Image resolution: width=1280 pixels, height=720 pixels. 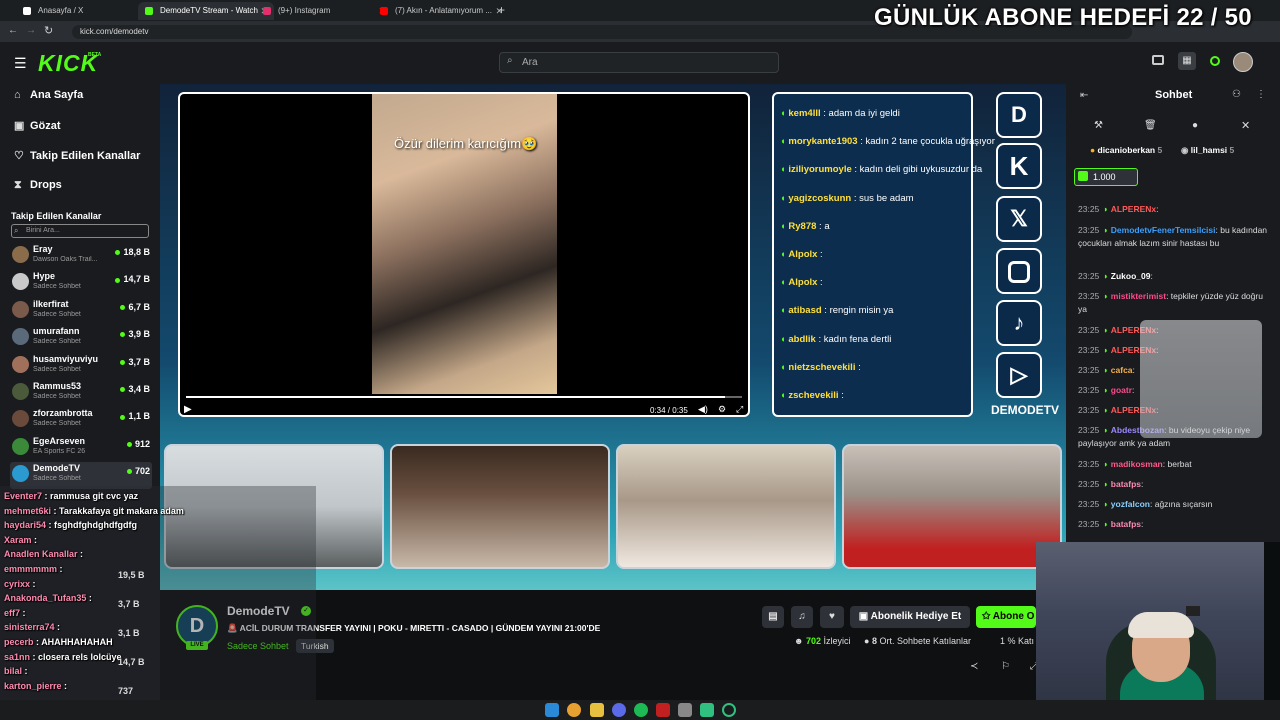 I want to click on followed-channel: umurafann Sadece Sohbet 3,9 B, so click(x=81, y=338).